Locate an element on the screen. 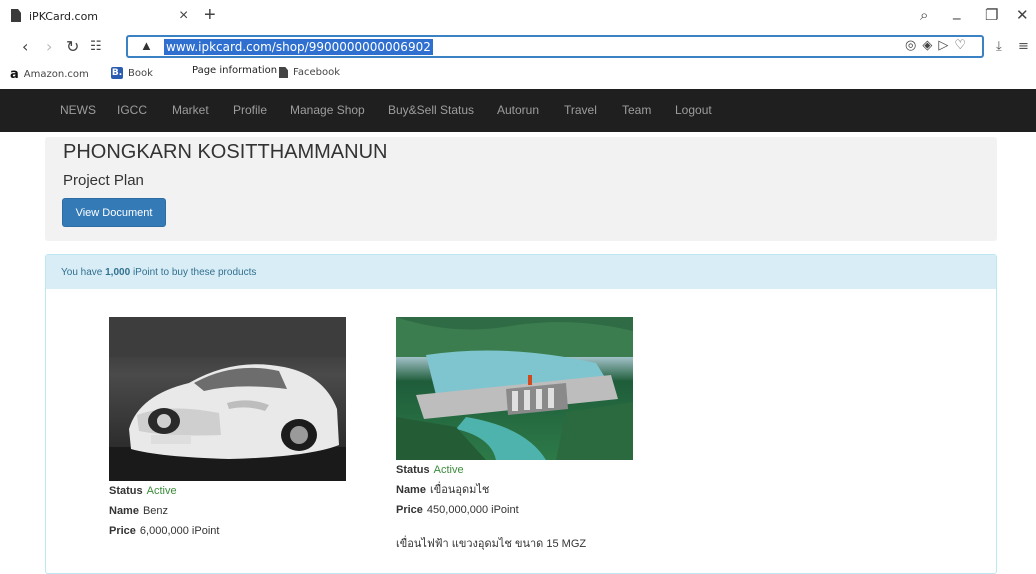 Image resolution: width=1036 pixels, height=574 pixels. bookmark-label: Amazon.com is located at coordinates (56, 74).